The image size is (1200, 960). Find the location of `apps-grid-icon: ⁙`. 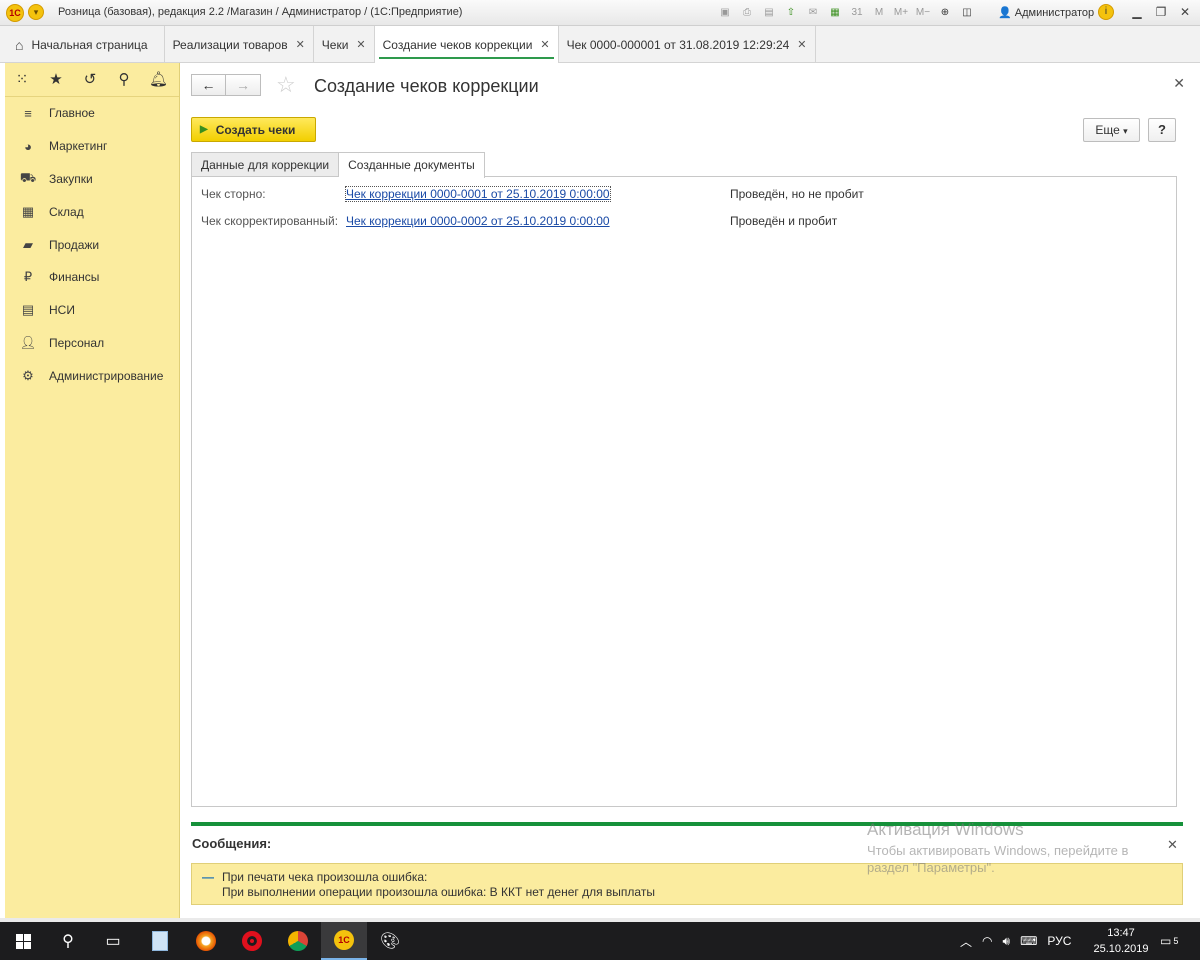

apps-grid-icon: ⁙ is located at coordinates (22, 80).